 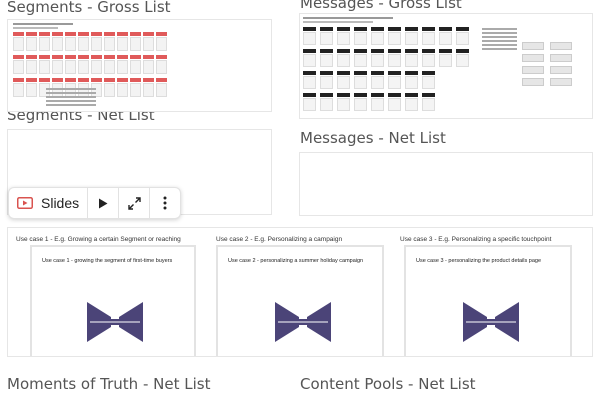 I want to click on more-options-button, so click(x=165, y=203).